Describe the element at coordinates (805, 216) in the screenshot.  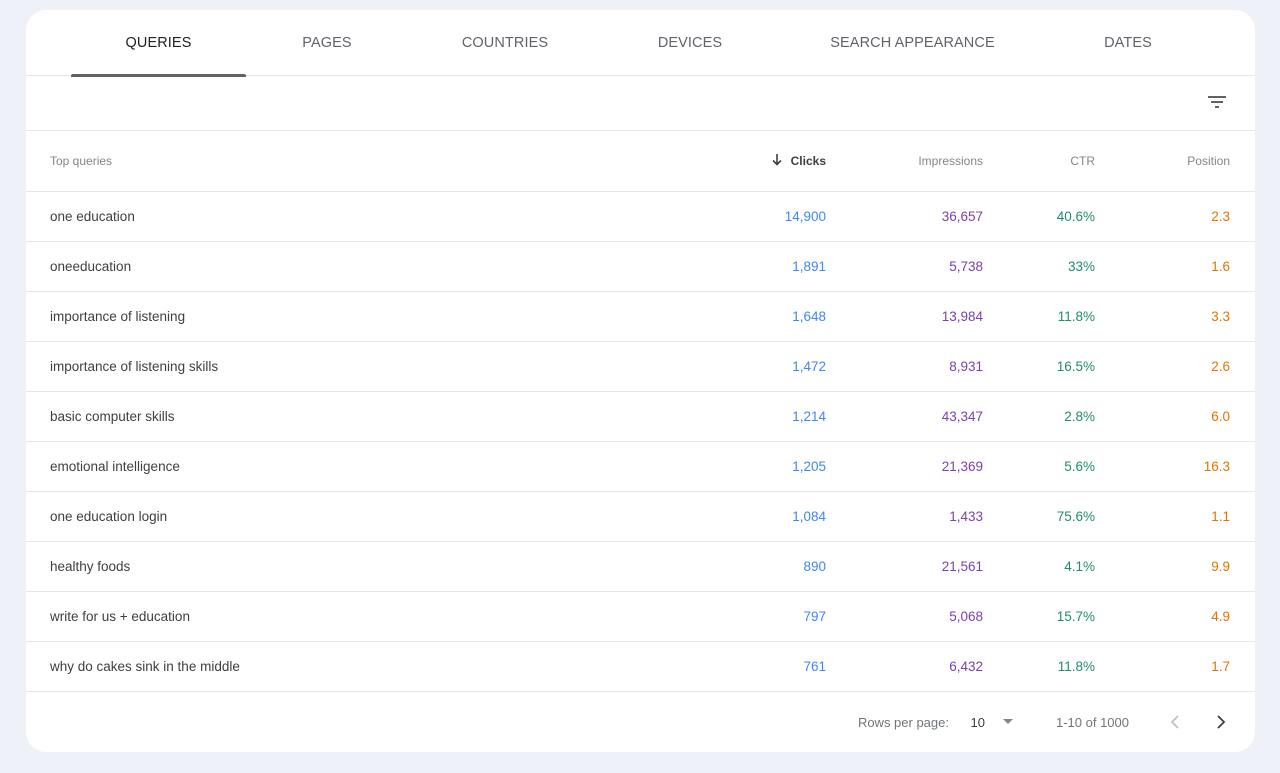
I see `clicks-cell: 14,900` at that location.